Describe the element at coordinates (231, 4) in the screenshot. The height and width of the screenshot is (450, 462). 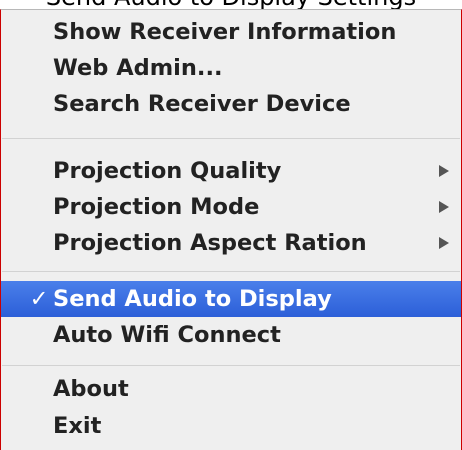
I see `background-title-text: Send Audio to Display Settings` at that location.